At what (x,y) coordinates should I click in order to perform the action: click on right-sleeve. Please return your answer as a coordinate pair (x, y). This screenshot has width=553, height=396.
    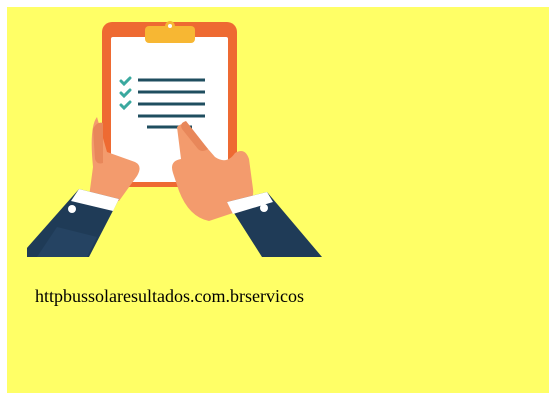
    Looking at the image, I should click on (274, 224).